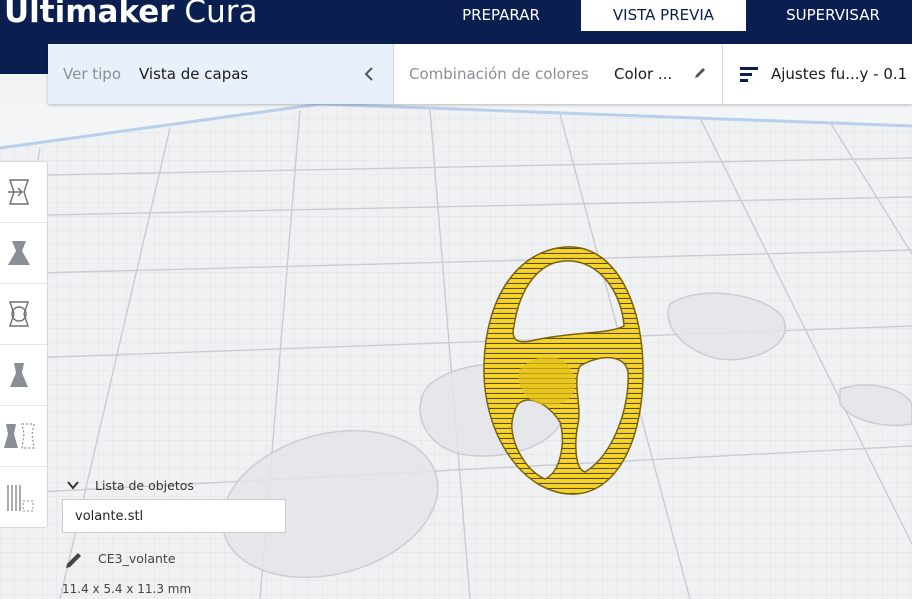 The height and width of the screenshot is (599, 912). Describe the element at coordinates (92, 74) in the screenshot. I see `view-type-label: Ver tipo` at that location.